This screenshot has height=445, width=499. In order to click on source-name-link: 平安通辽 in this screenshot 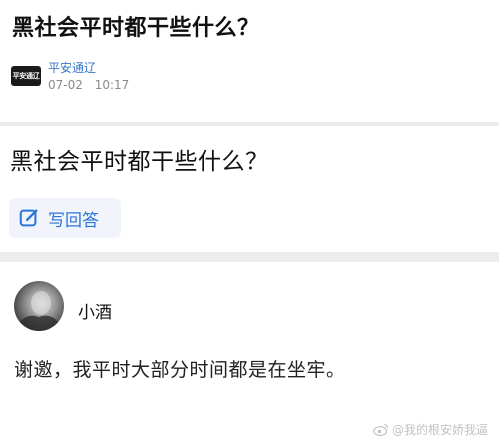, I will do `click(72, 67)`.